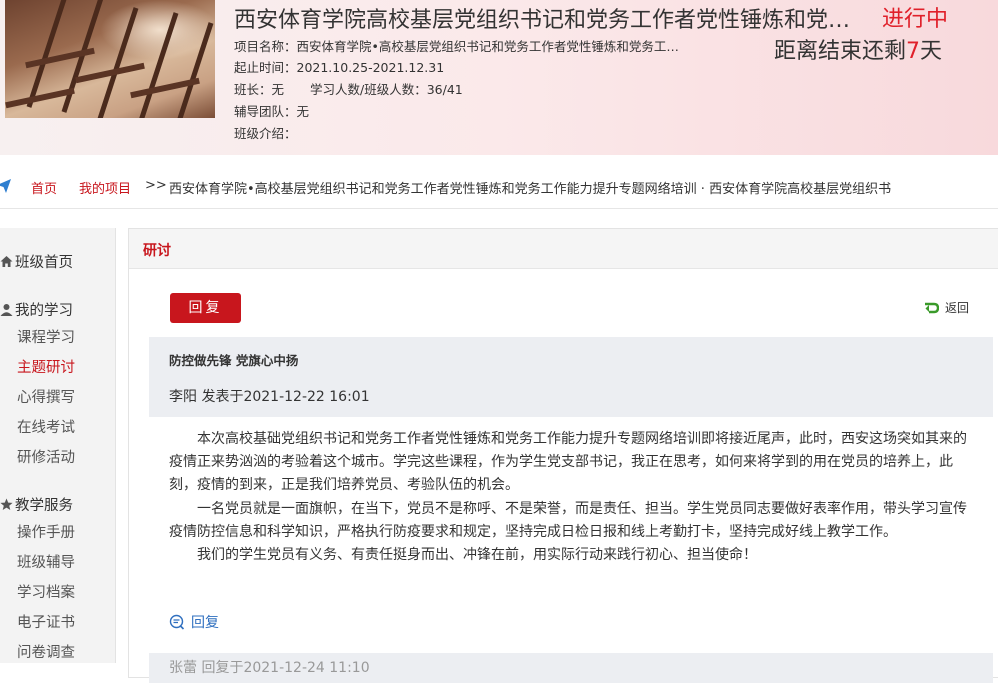  Describe the element at coordinates (265, 133) in the screenshot. I see `class-intro: 班级介绍：` at that location.